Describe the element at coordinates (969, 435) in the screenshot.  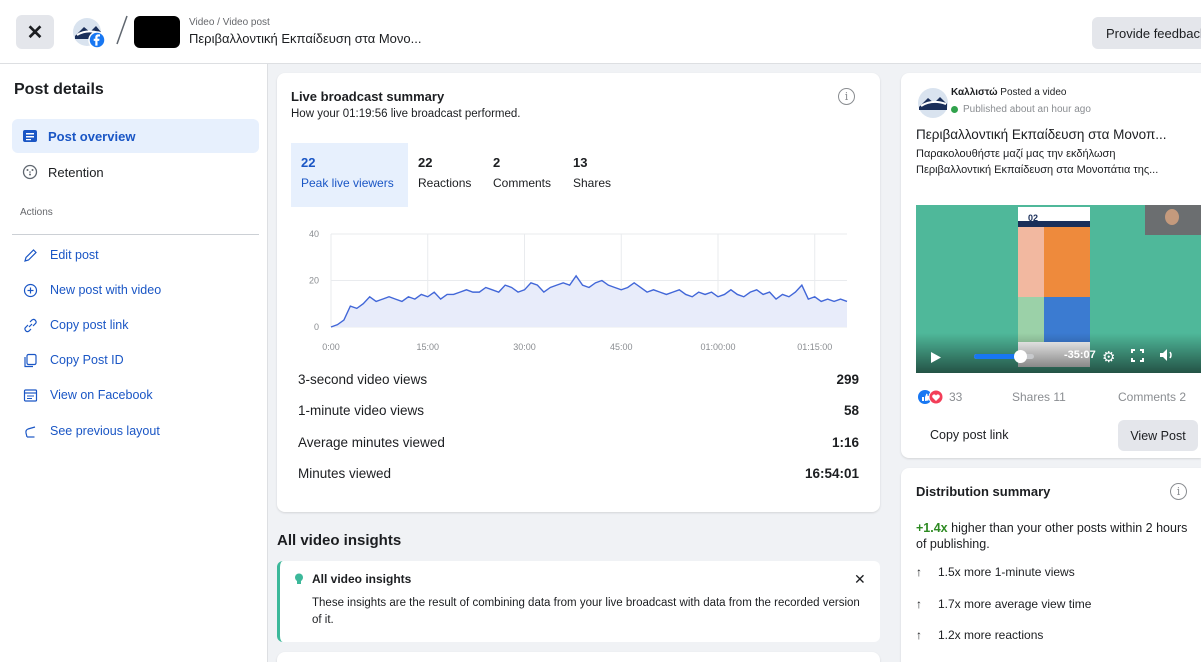
I see `copy-post-link-text-button: Copy post link` at that location.